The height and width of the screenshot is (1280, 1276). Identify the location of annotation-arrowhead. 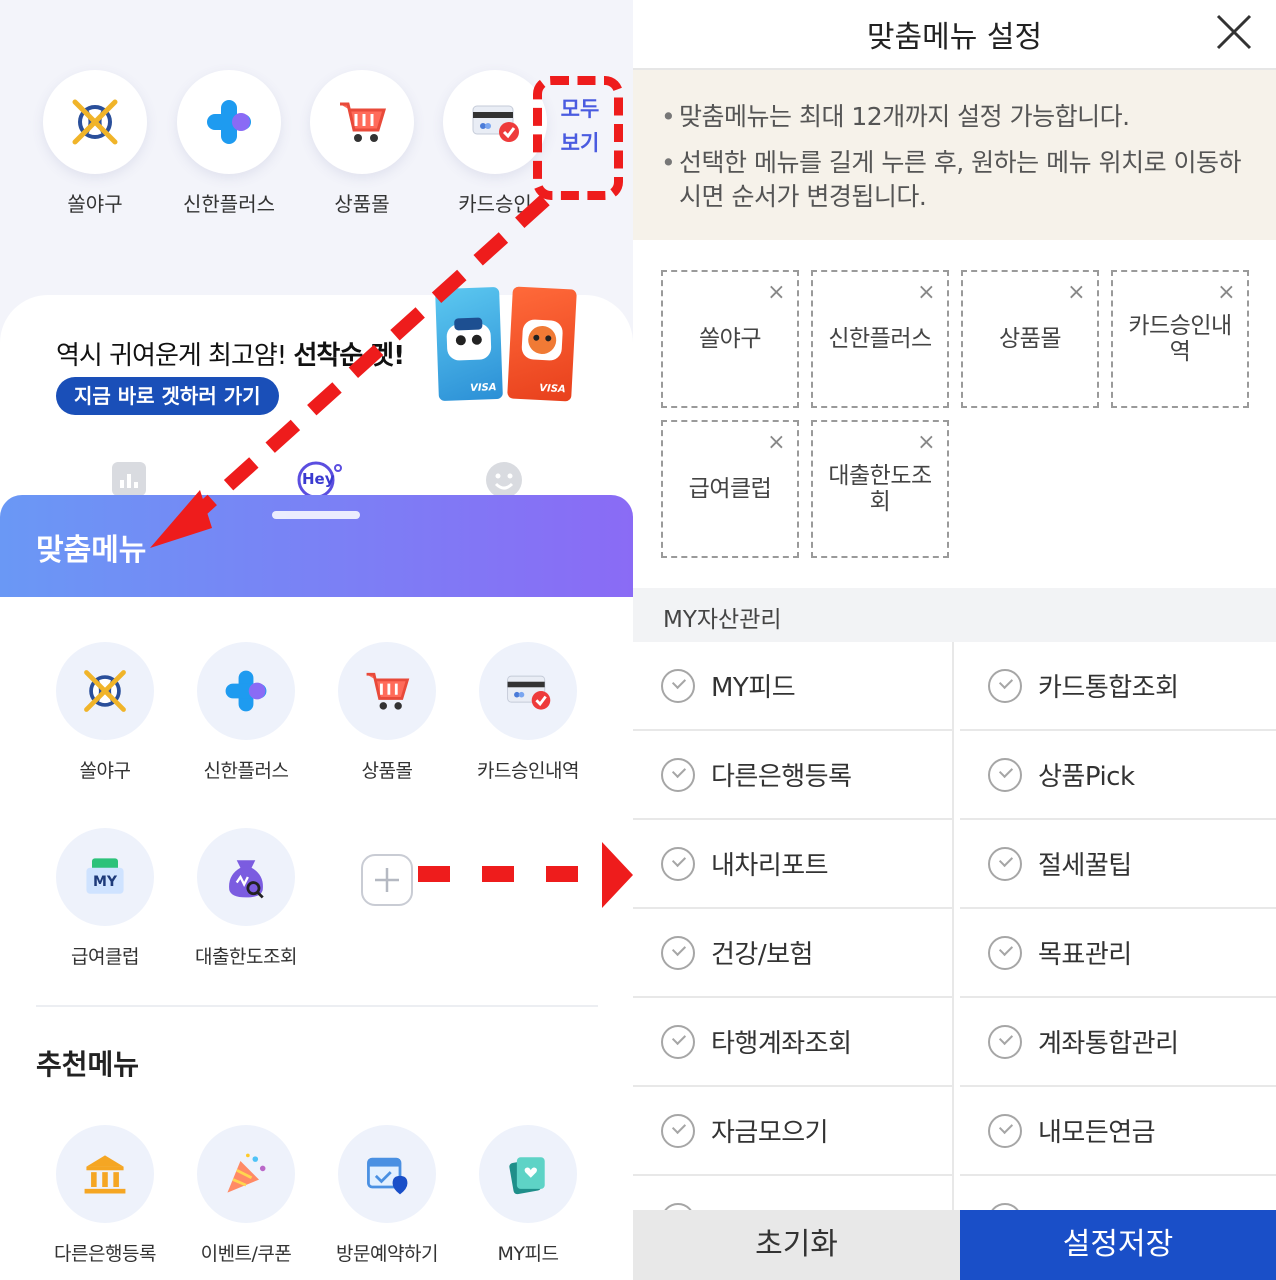
(617, 875).